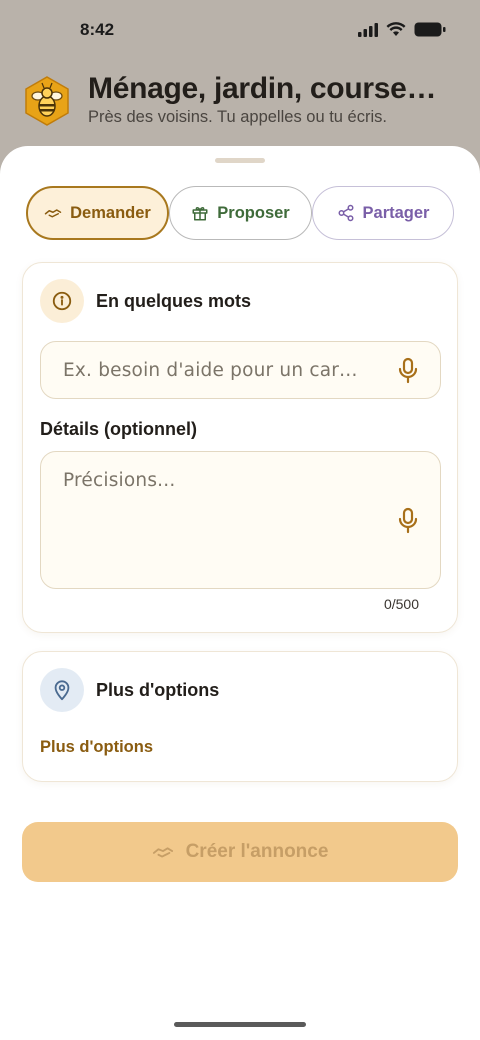  I want to click on tab-label: Demander, so click(110, 212).